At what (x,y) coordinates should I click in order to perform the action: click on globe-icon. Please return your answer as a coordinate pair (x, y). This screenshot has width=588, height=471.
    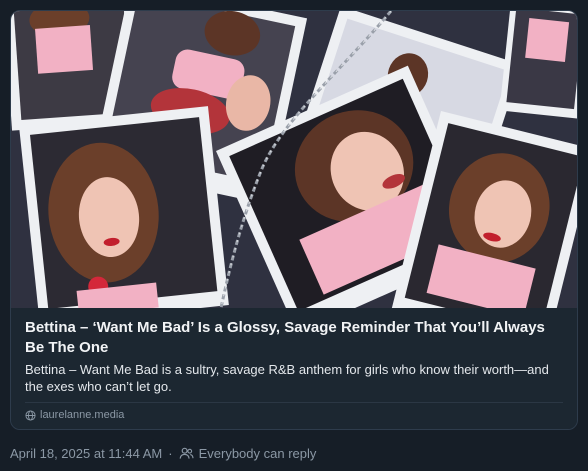
    Looking at the image, I should click on (30, 415).